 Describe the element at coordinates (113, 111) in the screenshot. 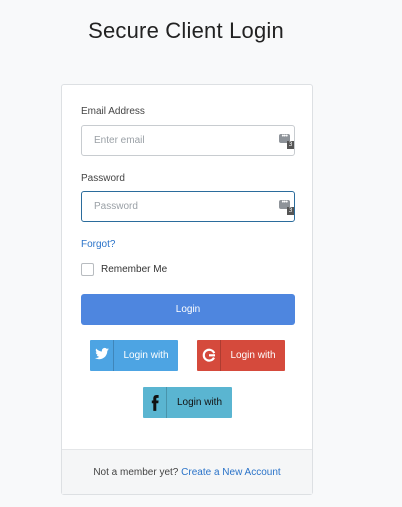

I see `email-label: Email Address` at that location.